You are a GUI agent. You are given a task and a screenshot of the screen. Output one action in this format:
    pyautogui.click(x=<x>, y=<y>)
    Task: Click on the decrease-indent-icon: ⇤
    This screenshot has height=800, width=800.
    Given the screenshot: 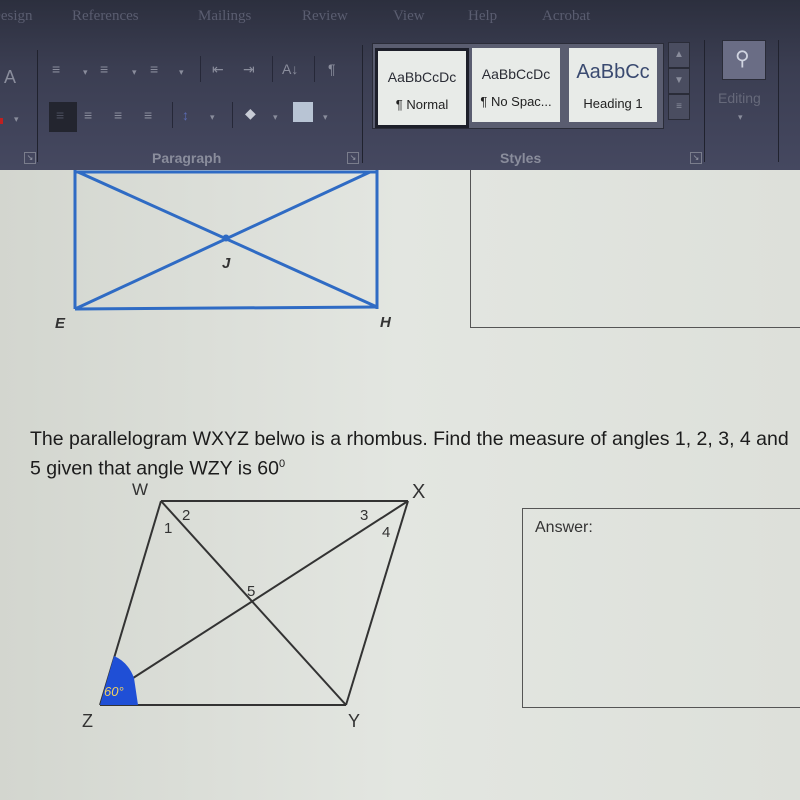 What is the action you would take?
    pyautogui.click(x=218, y=69)
    